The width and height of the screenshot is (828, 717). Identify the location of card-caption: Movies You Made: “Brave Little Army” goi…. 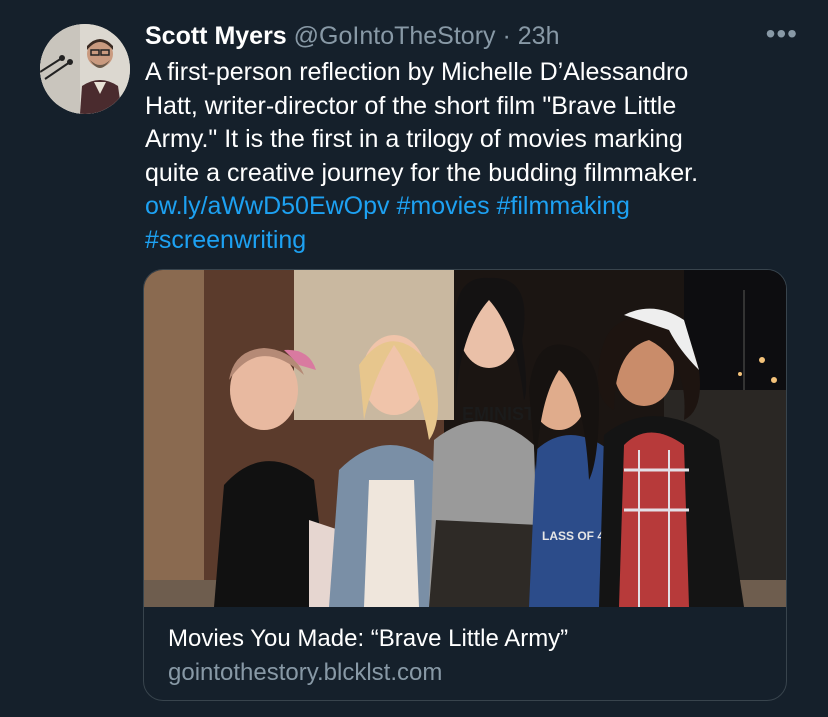
(465, 653).